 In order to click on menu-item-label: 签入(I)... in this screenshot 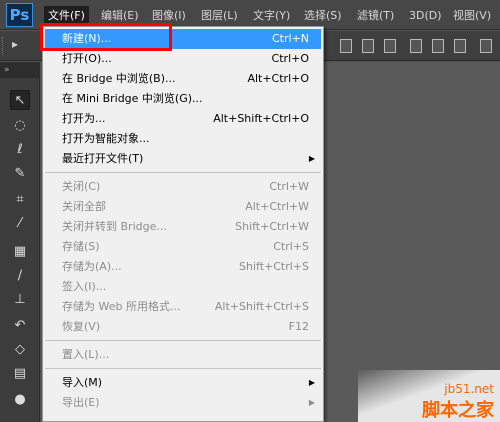, I will do `click(84, 286)`.